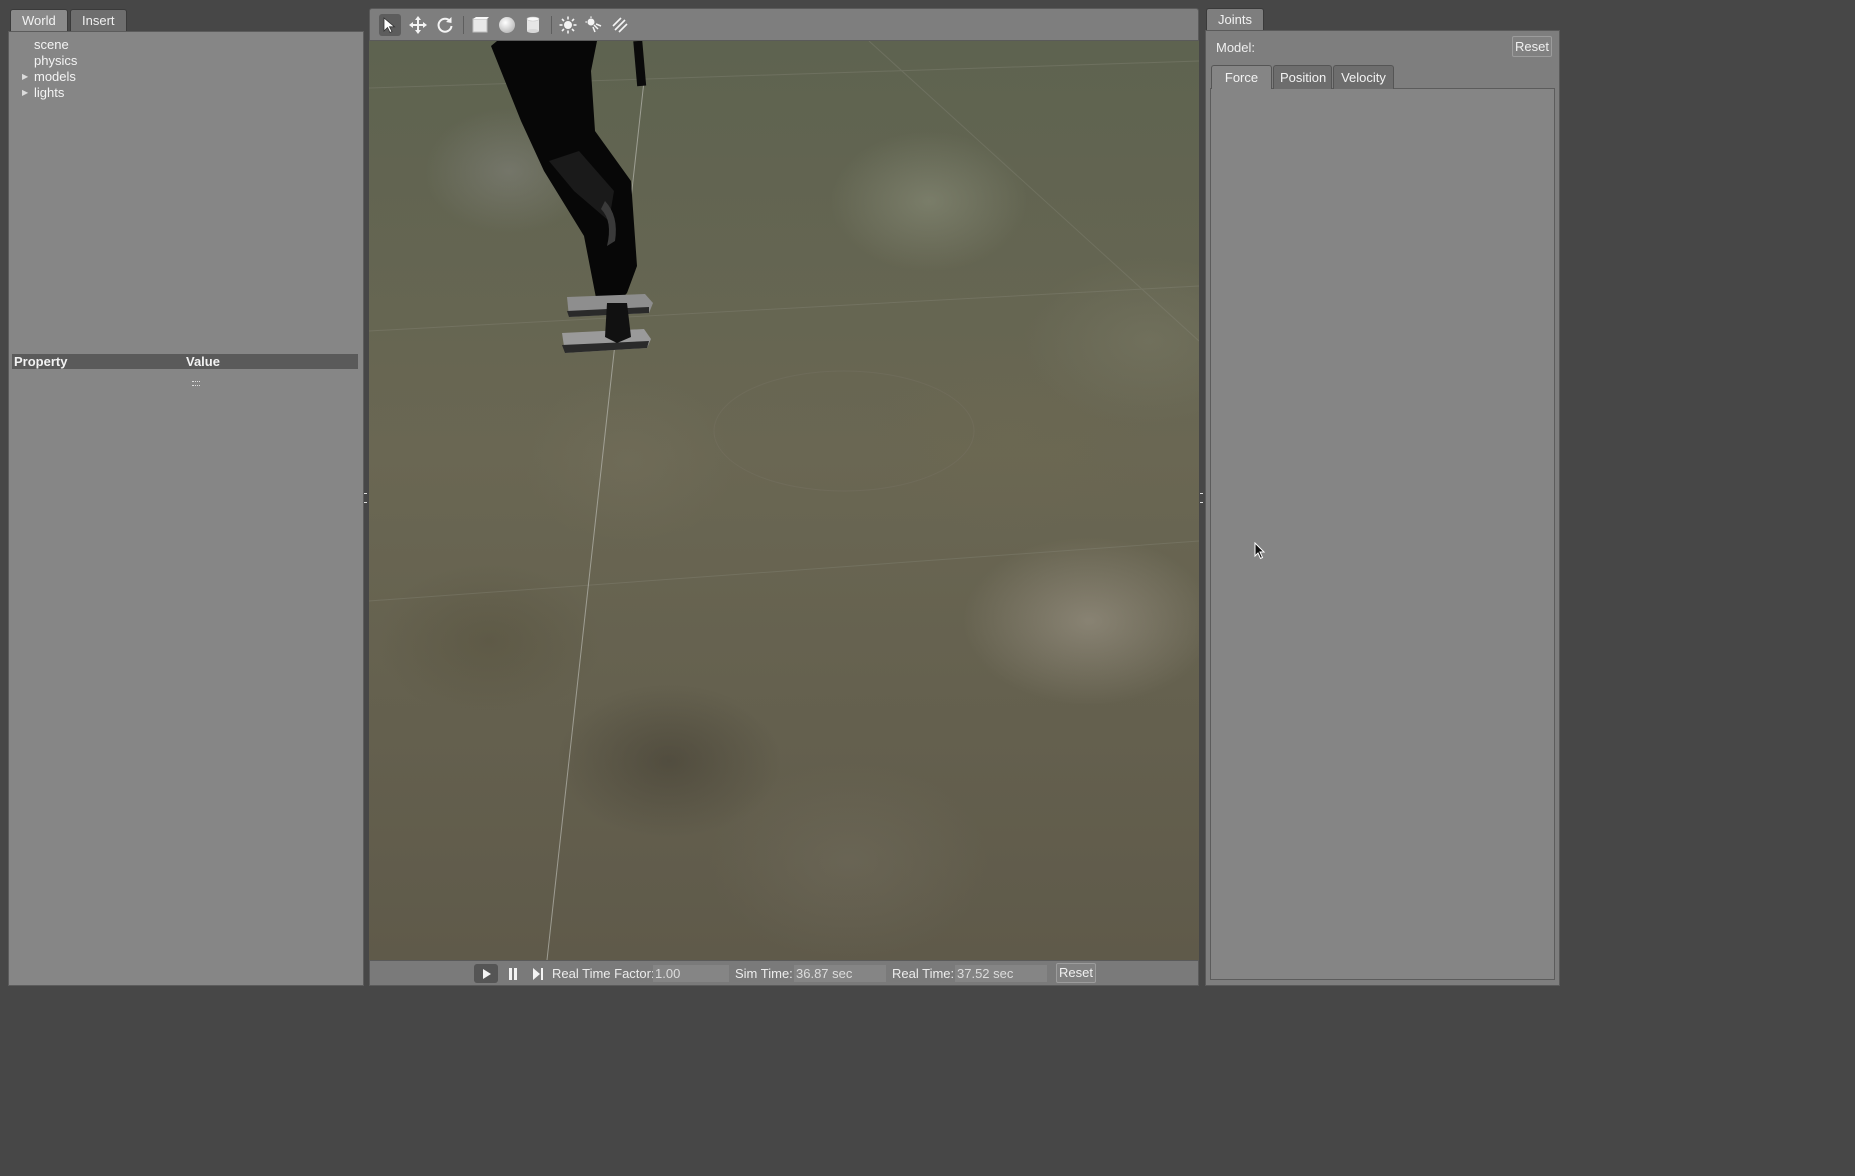 The width and height of the screenshot is (1855, 1176). What do you see at coordinates (513, 973) in the screenshot?
I see `pause-icon` at bounding box center [513, 973].